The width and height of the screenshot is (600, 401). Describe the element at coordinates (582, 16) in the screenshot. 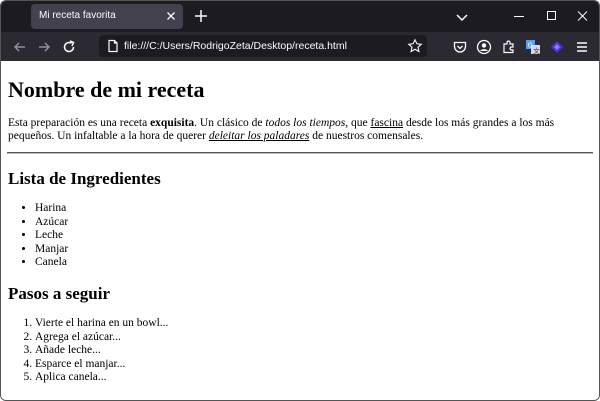

I see `close-window-icon` at that location.